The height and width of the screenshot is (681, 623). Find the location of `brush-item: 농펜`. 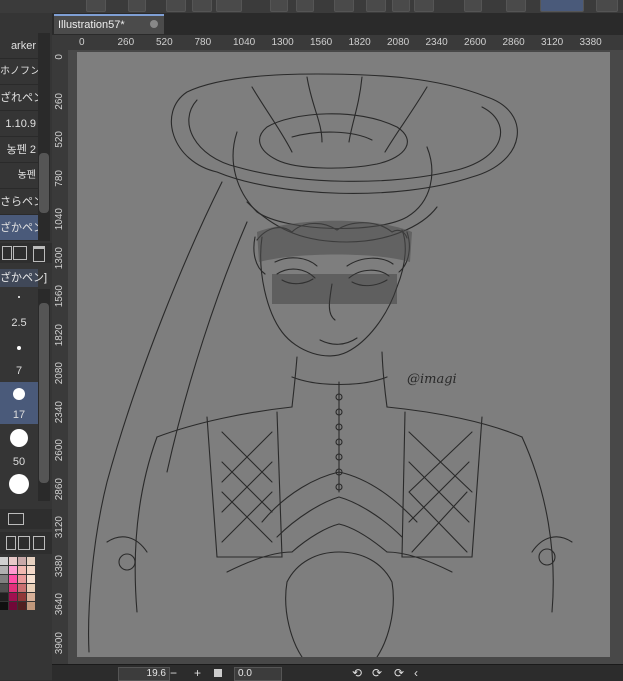

brush-item: 농펜 is located at coordinates (19, 176).